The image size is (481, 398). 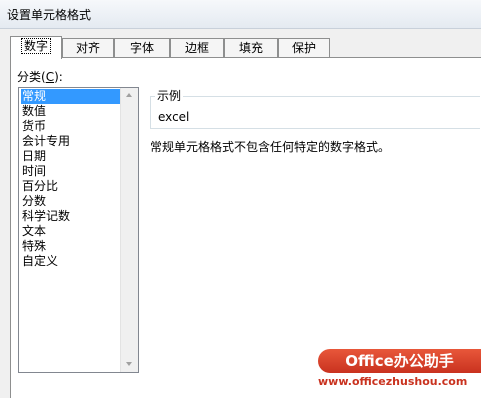 I want to click on category-item-text: 文本, so click(x=33, y=231).